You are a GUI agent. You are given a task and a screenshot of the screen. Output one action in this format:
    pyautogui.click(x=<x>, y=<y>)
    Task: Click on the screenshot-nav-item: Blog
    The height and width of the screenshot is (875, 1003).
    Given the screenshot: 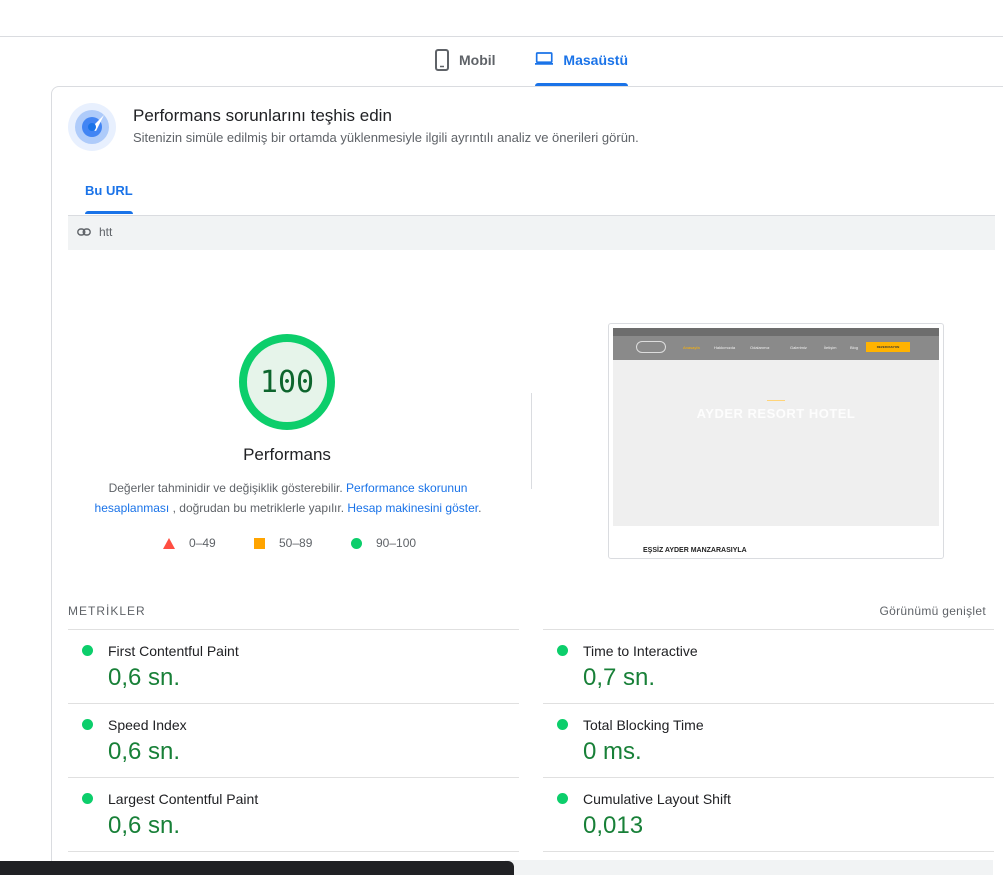 What is the action you would take?
    pyautogui.click(x=854, y=347)
    